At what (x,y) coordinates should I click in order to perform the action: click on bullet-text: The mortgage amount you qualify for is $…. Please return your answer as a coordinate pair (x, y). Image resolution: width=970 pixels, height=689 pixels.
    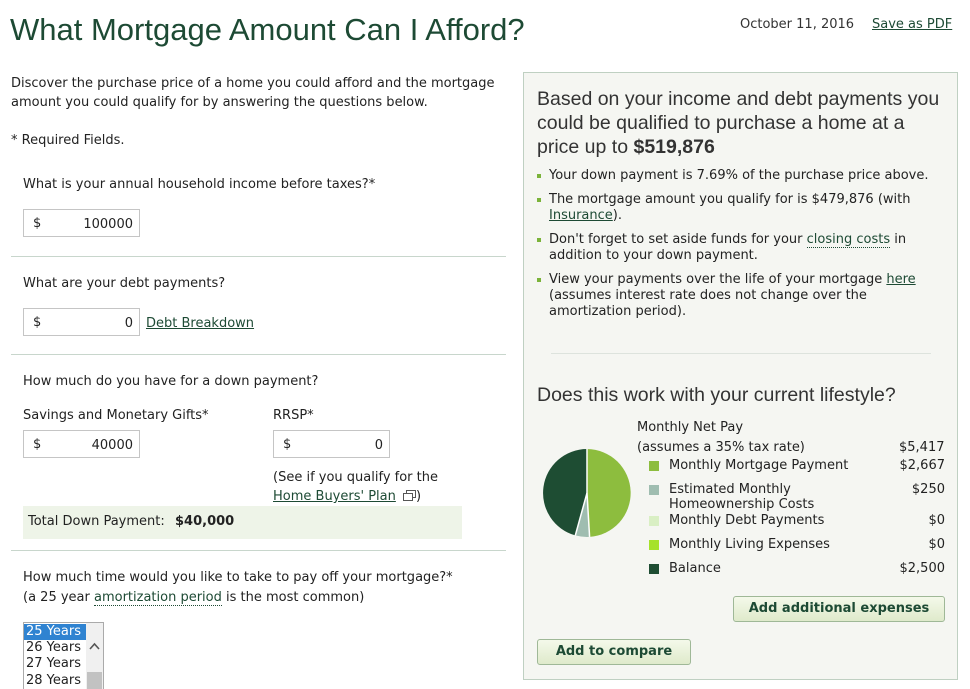
    Looking at the image, I should click on (730, 199).